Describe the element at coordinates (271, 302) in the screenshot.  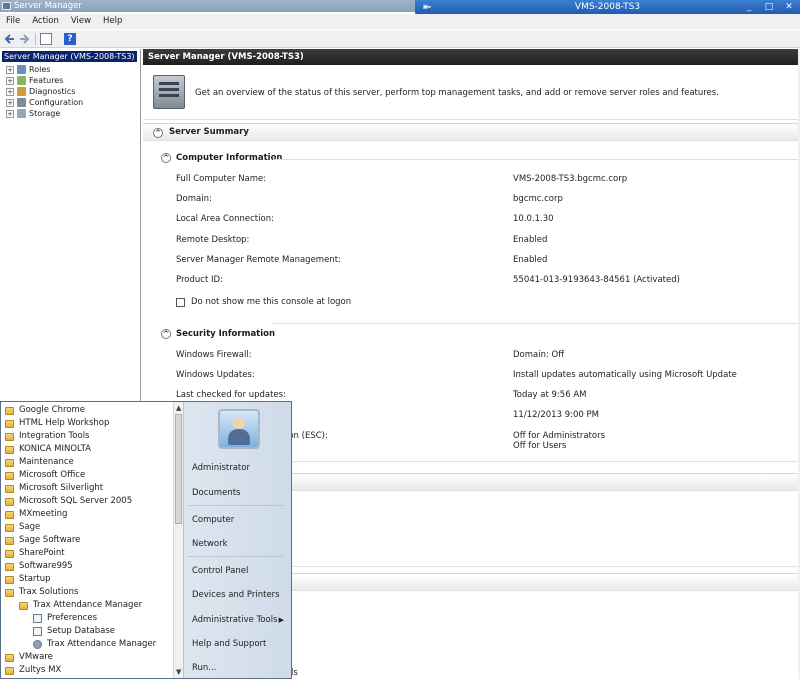
I see `checkbox-label: Do not show me this console at logon` at that location.